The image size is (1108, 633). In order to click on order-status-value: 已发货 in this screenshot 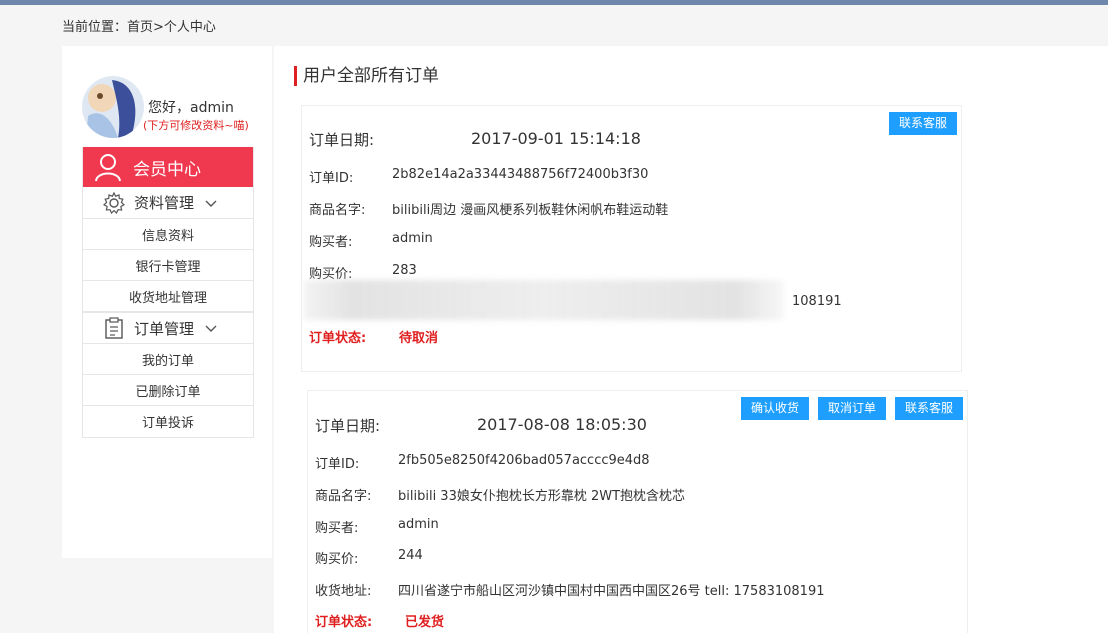, I will do `click(425, 622)`.